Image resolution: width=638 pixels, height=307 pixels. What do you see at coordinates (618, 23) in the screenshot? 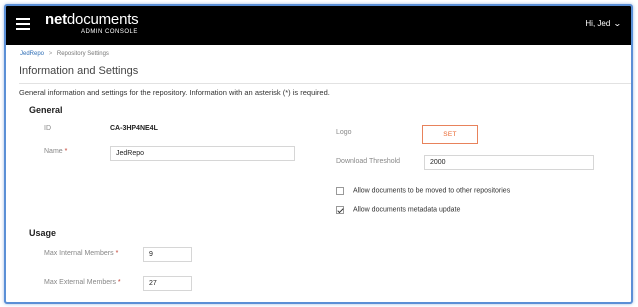
I see `chevron-down-icon: ⌄` at bounding box center [618, 23].